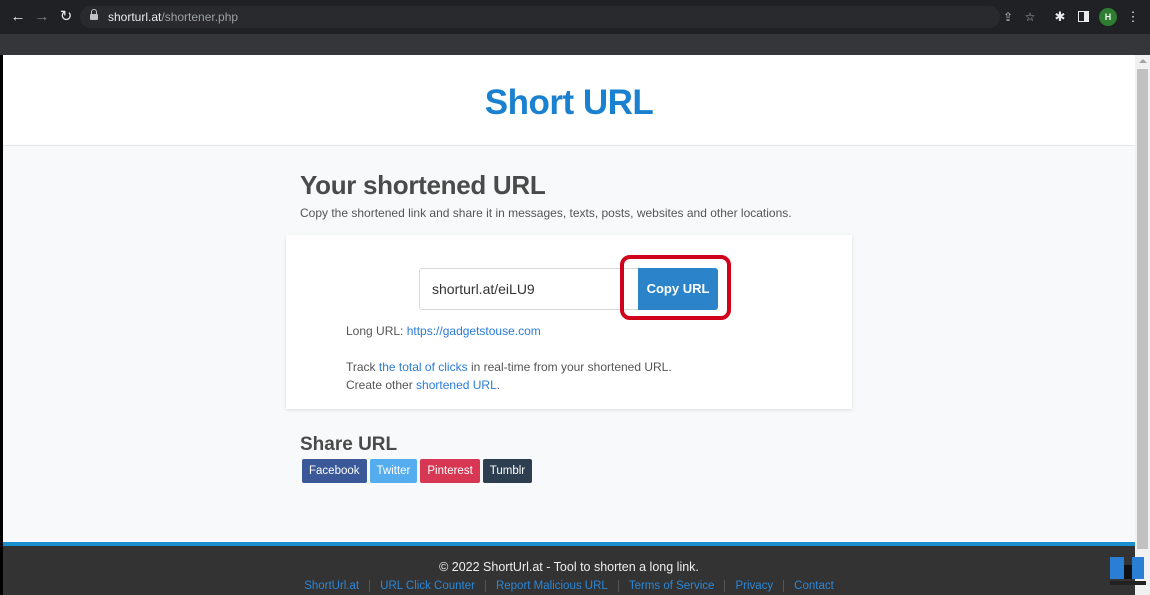 The width and height of the screenshot is (1150, 595). Describe the element at coordinates (349, 444) in the screenshot. I see `share-heading: Share URL` at that location.